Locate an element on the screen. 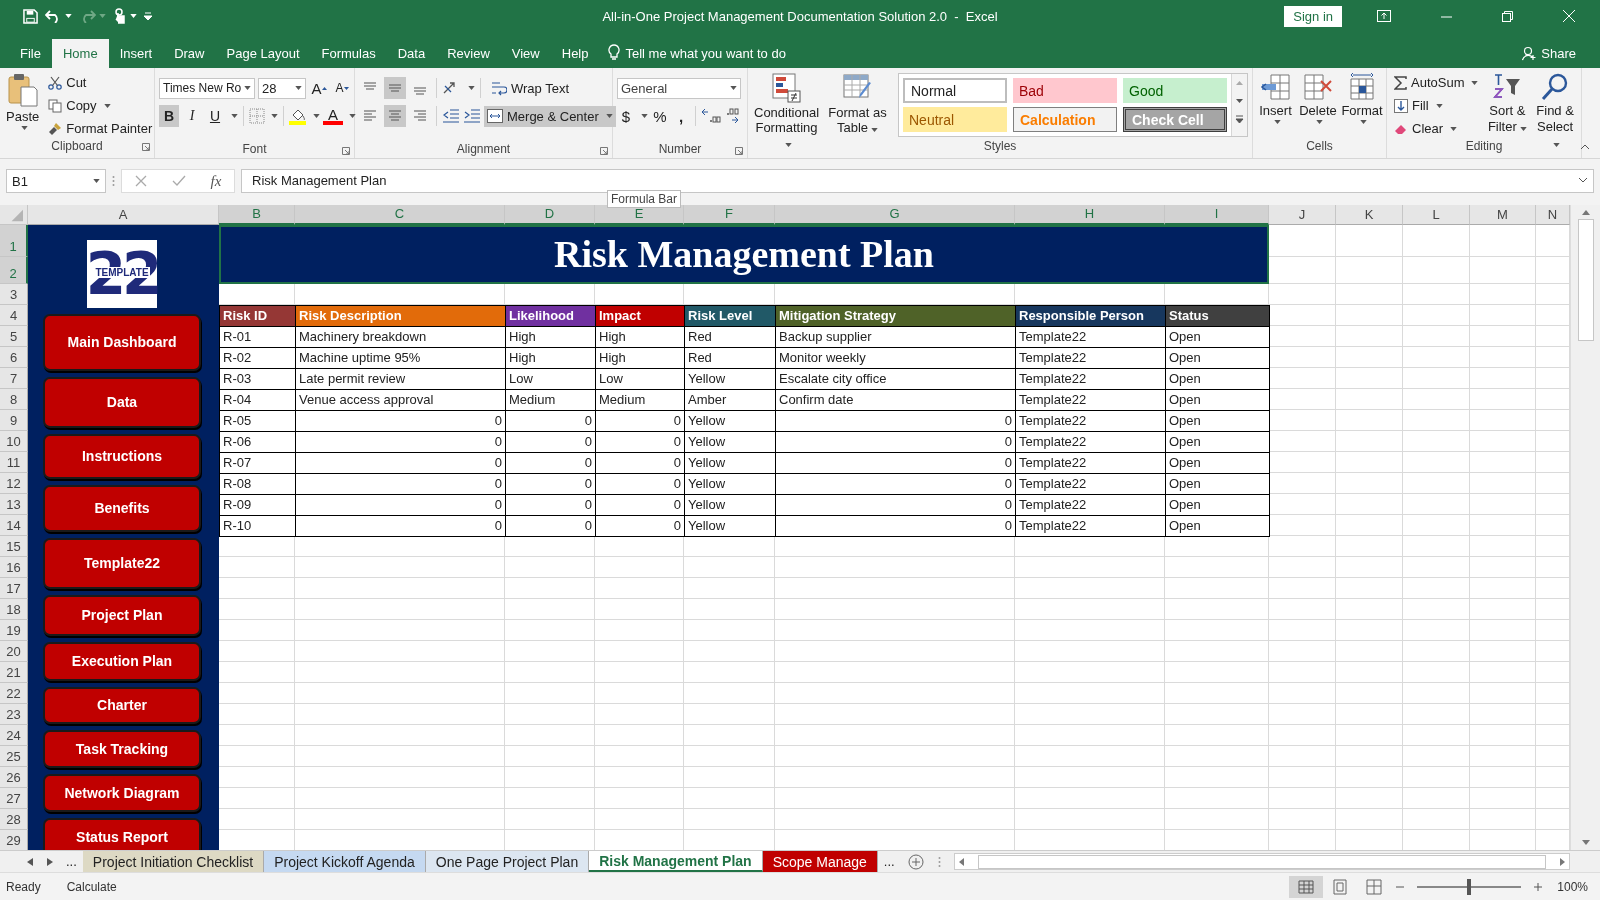  touch-mode-icon is located at coordinates (120, 16).